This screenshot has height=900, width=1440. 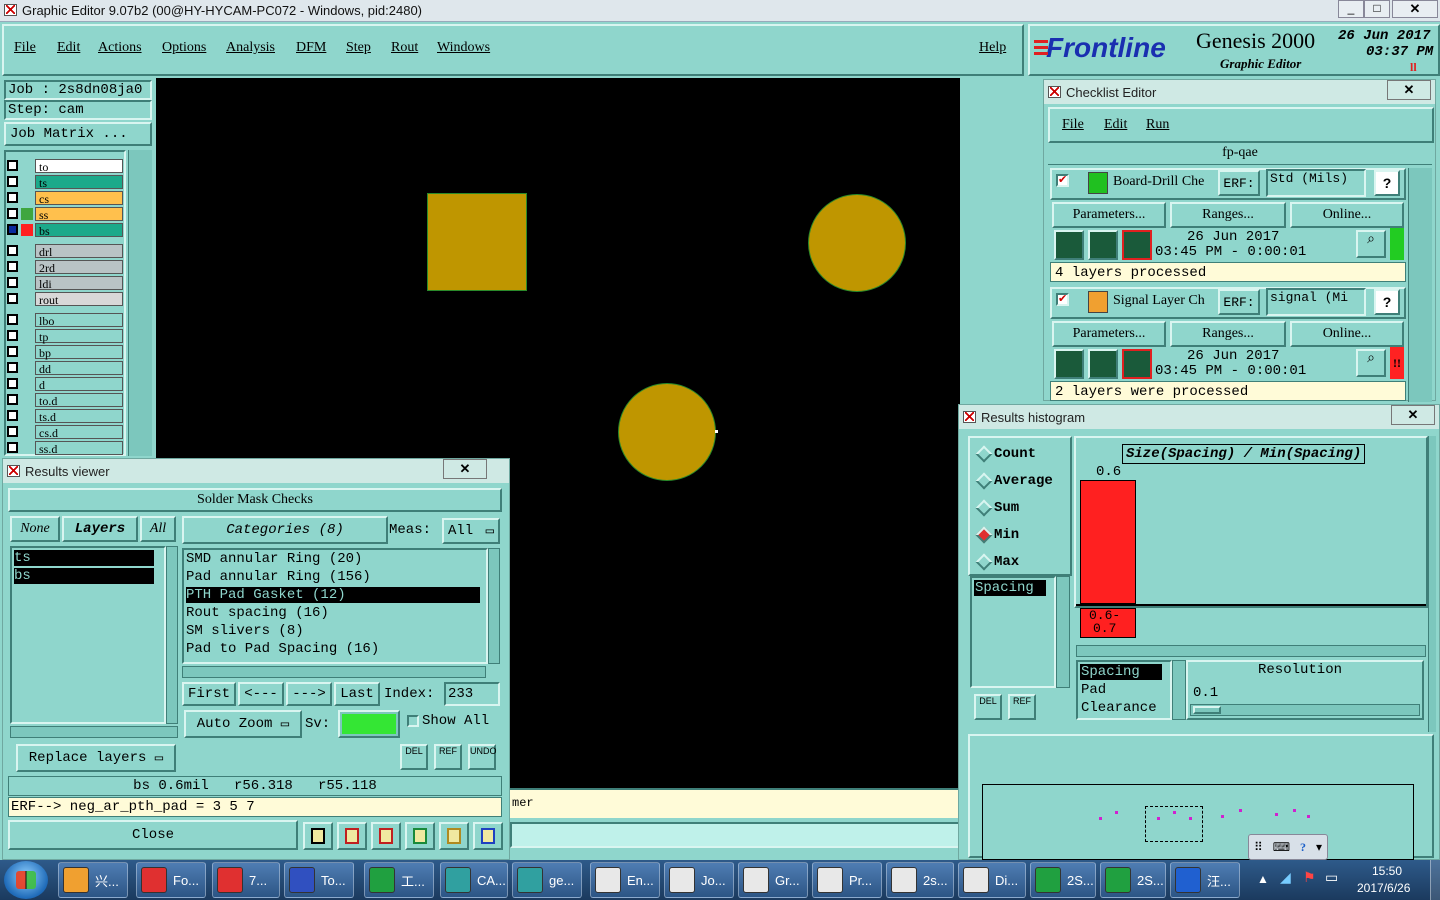 I want to click on clock-date: 2017/6/26, so click(x=1383, y=888).